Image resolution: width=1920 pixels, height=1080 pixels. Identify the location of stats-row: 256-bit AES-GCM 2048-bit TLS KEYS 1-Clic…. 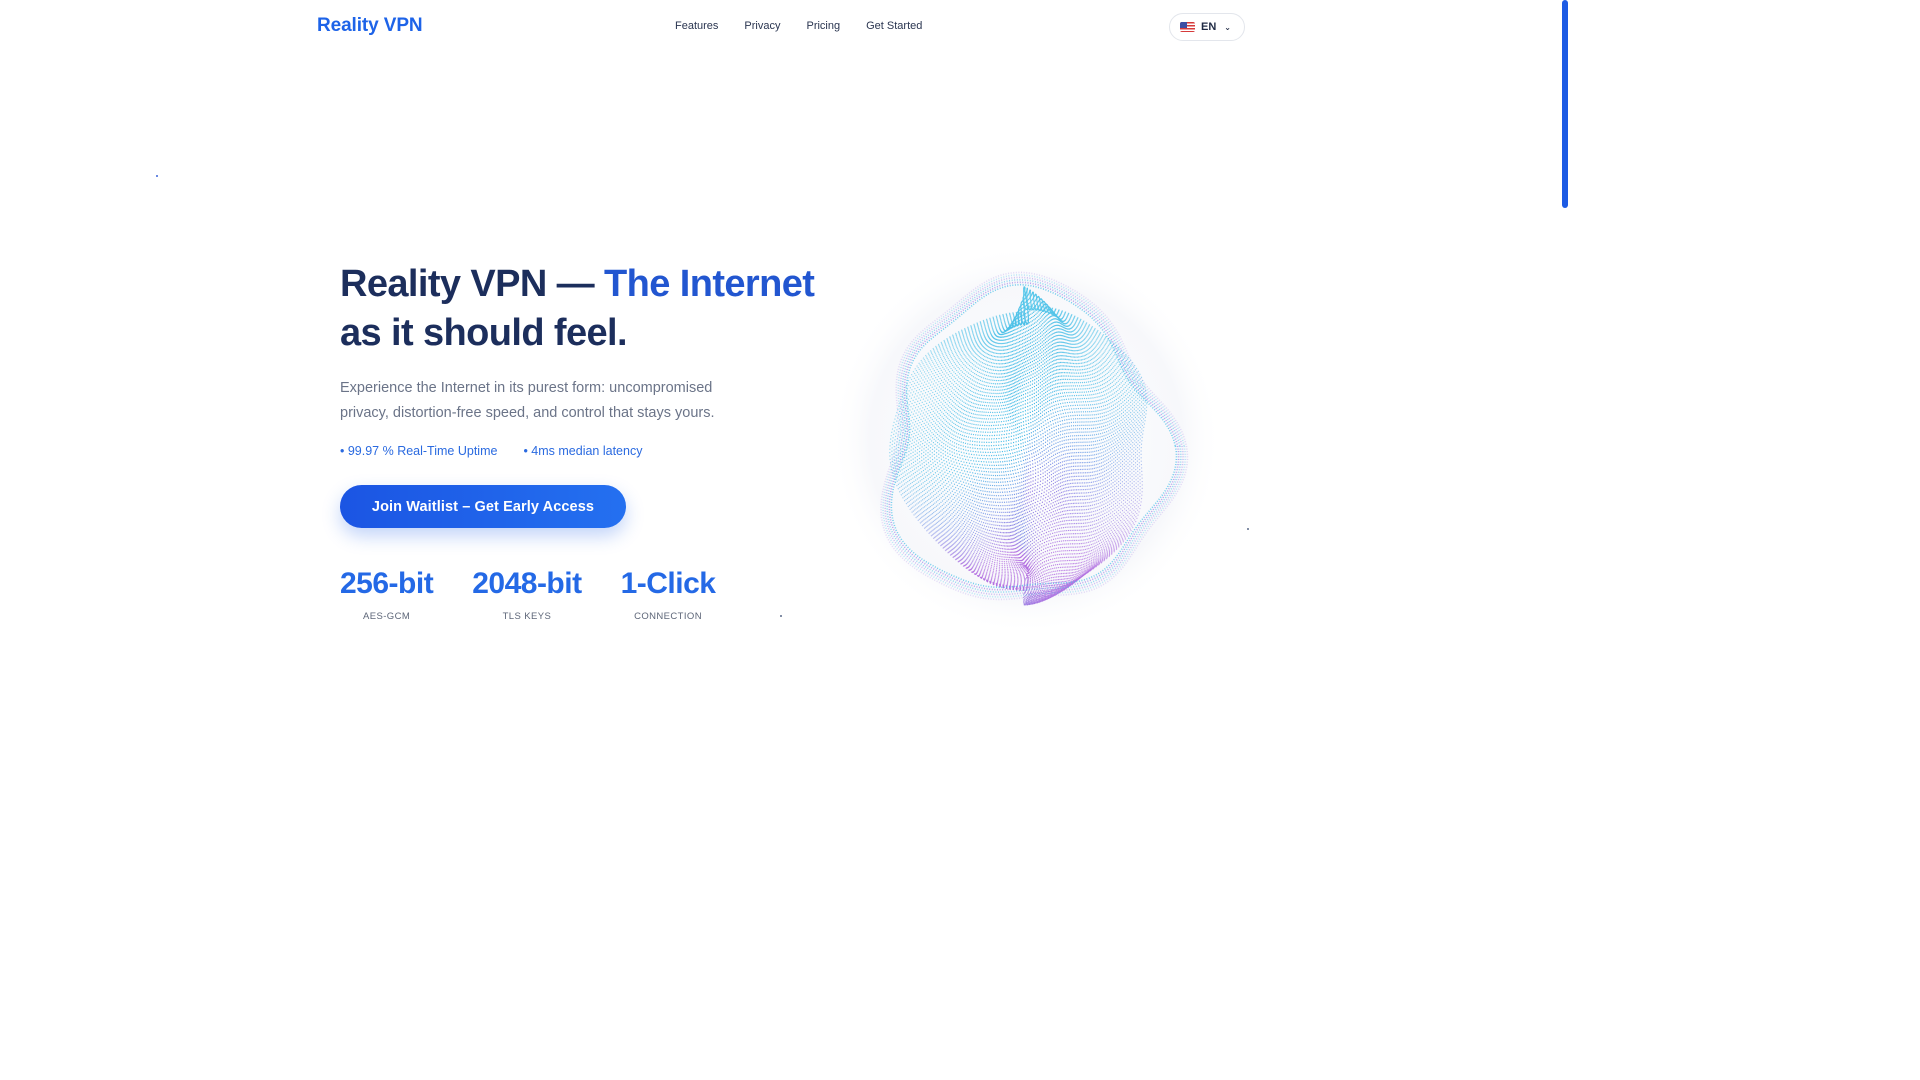
(528, 594).